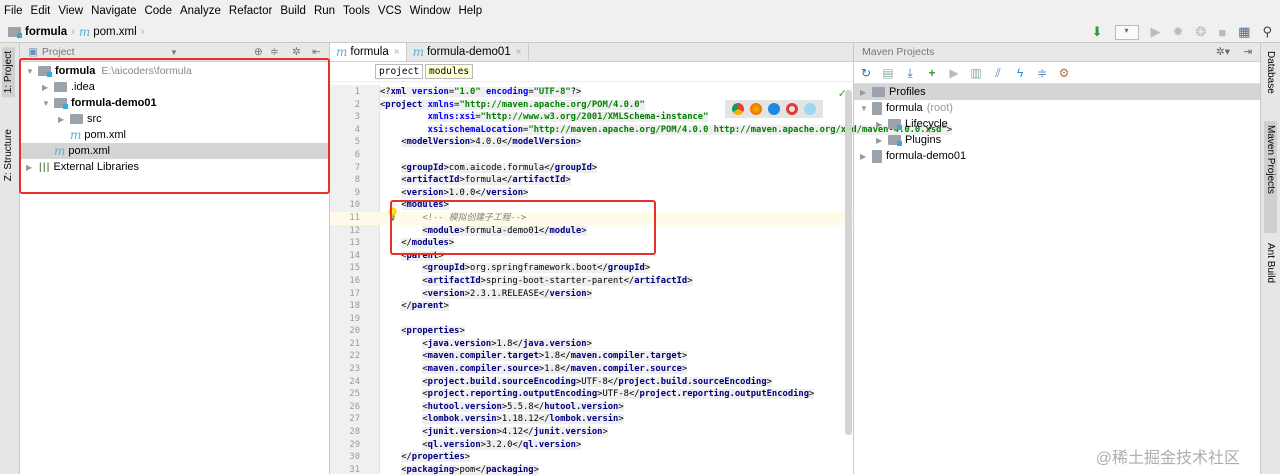 The height and width of the screenshot is (476, 1280). What do you see at coordinates (1244, 32) in the screenshot?
I see `project-structure-icon: ▦` at bounding box center [1244, 32].